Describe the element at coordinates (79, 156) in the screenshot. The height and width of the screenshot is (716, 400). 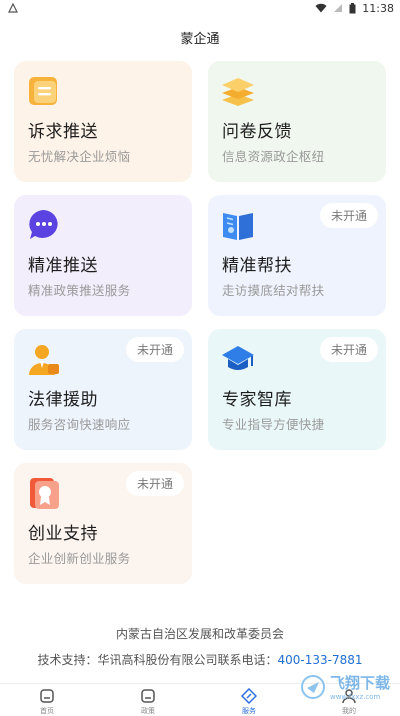
I see `card-subtitle: 无忧解决企业烦恼` at that location.